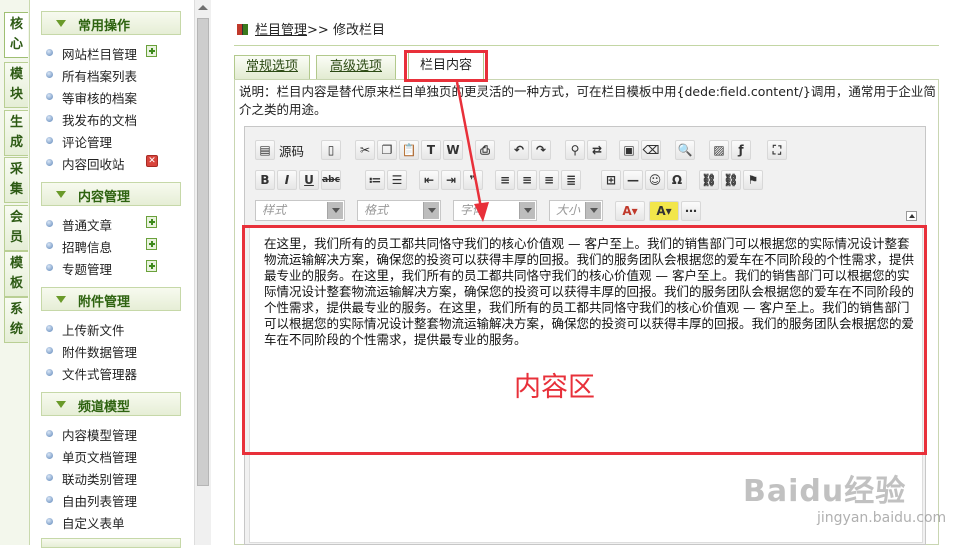 This screenshot has width=961, height=548. Describe the element at coordinates (409, 150) in the screenshot. I see `paste-icon: 📋` at that location.